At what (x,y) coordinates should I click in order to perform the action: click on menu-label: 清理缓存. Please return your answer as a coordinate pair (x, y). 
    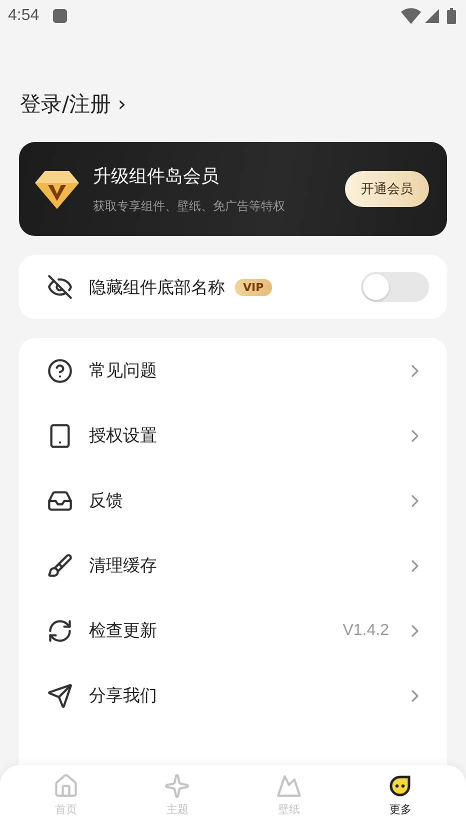
    Looking at the image, I should click on (123, 566).